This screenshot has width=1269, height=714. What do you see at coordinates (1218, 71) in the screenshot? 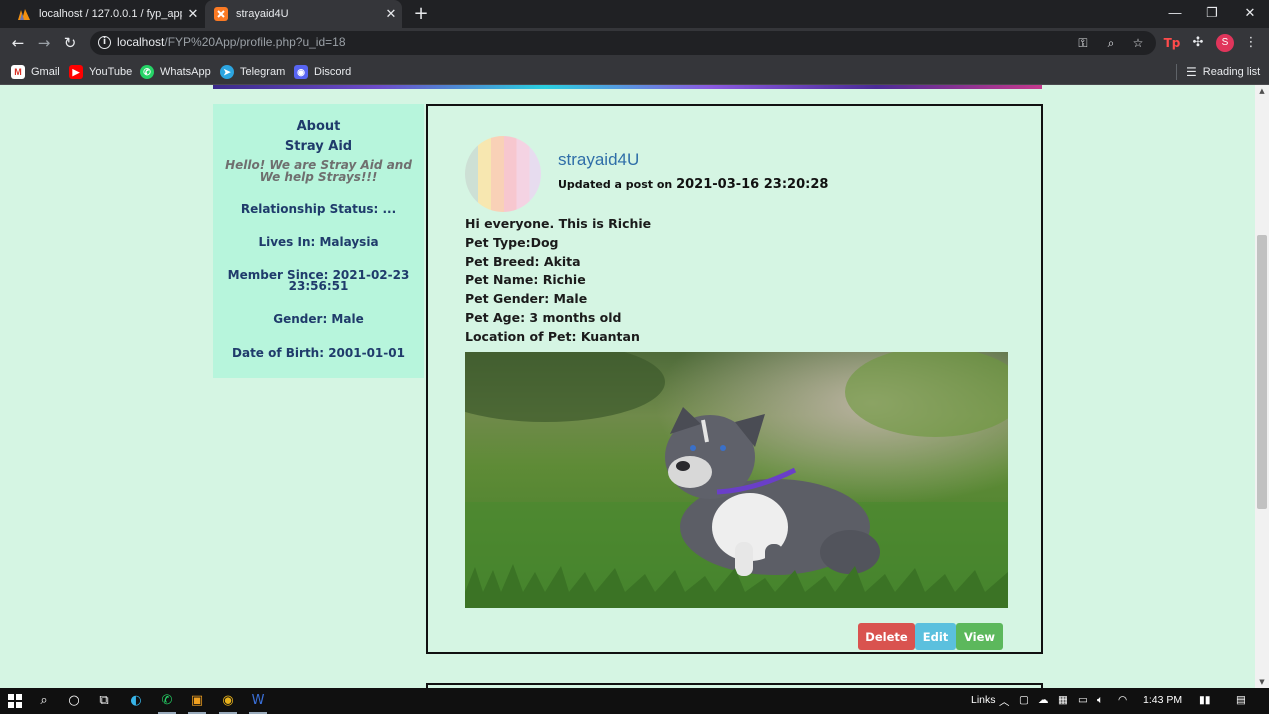
I see `reading-list: ☰ Reading list` at bounding box center [1218, 71].